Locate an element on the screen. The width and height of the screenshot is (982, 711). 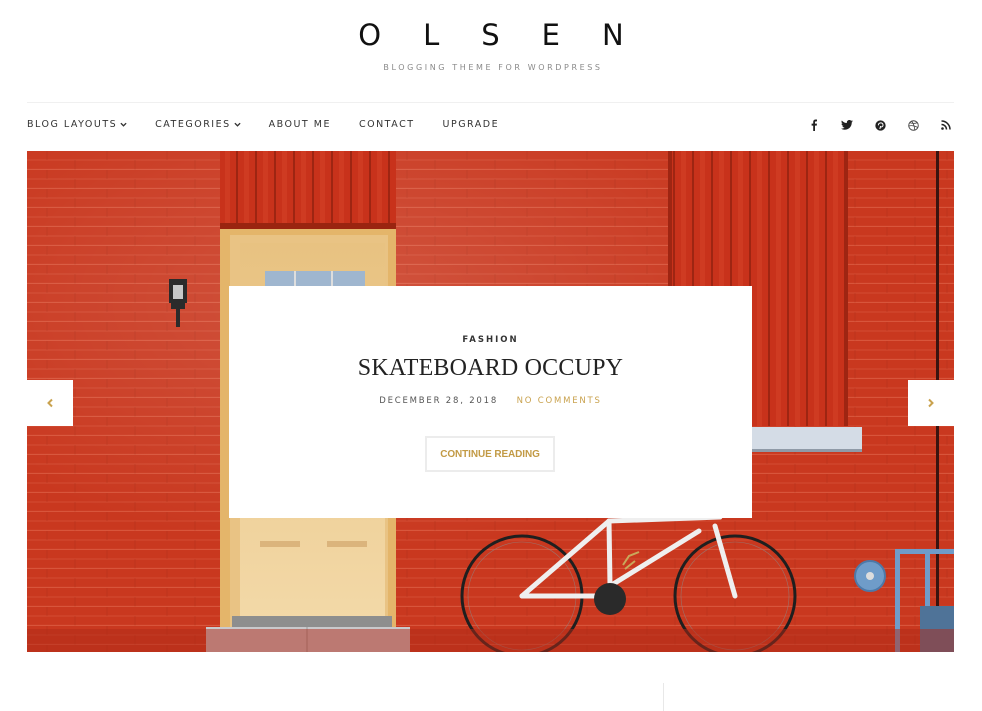
nav-item-blog-layouts: BLOG LAYOUTS is located at coordinates (77, 124).